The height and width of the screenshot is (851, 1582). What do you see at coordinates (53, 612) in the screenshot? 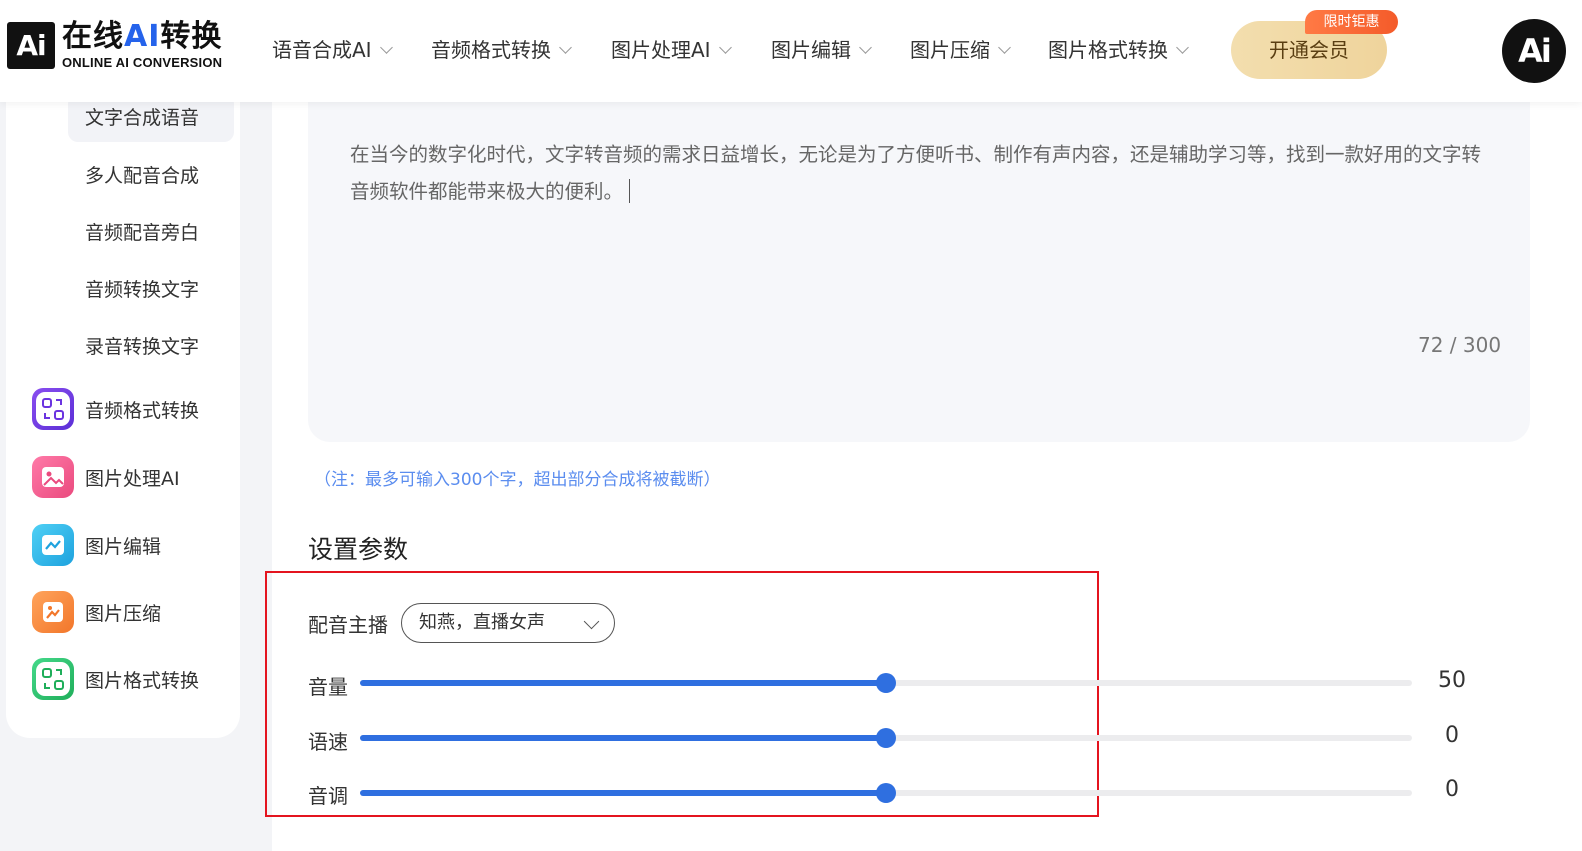
I see `image-compress-icon` at bounding box center [53, 612].